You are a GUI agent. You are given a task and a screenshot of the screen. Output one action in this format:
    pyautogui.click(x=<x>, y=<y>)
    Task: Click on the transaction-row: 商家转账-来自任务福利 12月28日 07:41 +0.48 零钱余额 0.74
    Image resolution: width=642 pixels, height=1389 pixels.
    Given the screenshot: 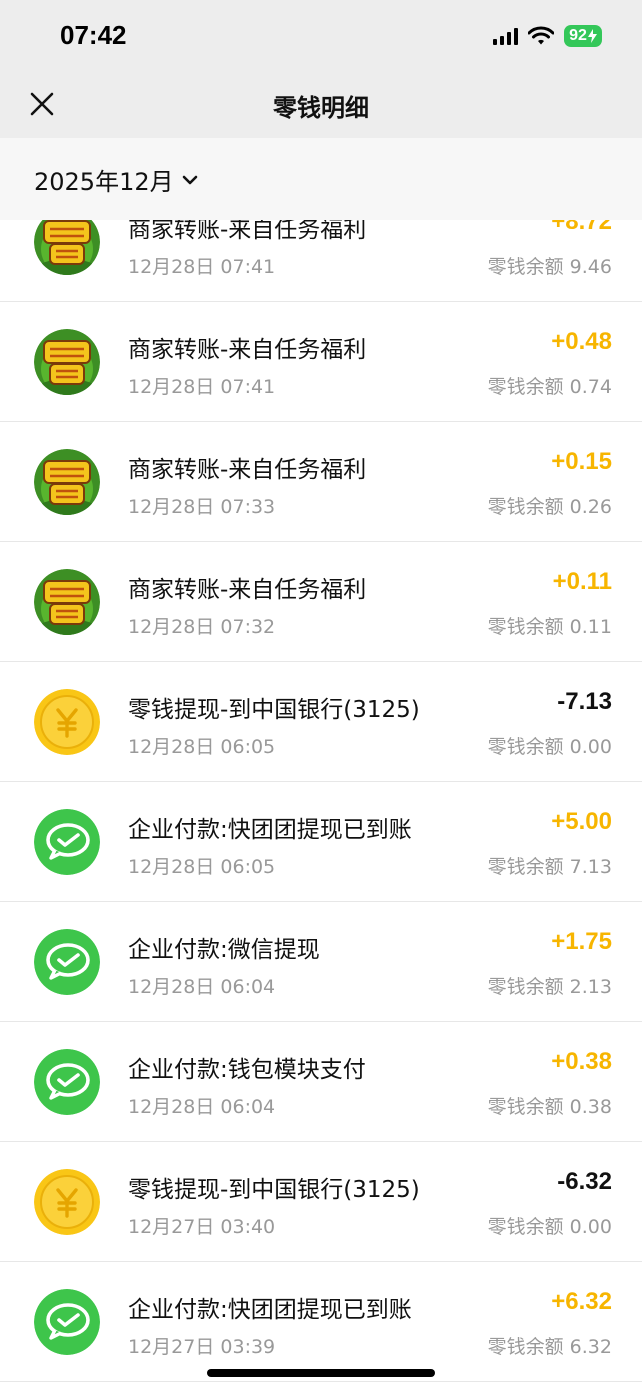 What is the action you would take?
    pyautogui.click(x=321, y=362)
    